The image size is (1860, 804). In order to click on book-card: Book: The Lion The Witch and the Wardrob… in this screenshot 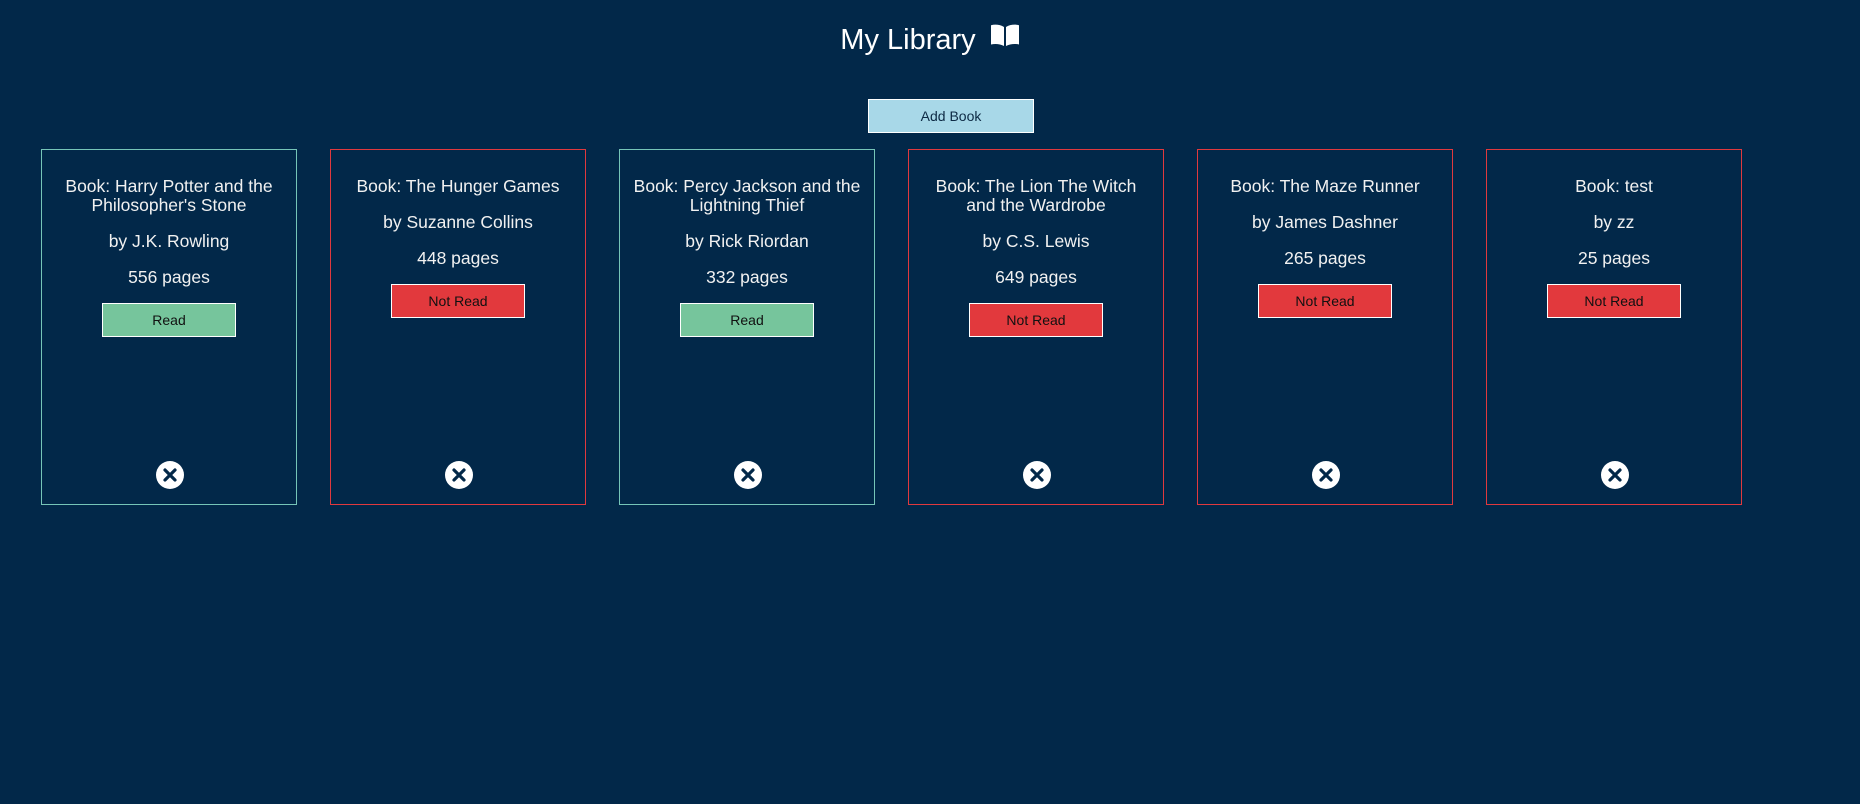, I will do `click(1036, 327)`.